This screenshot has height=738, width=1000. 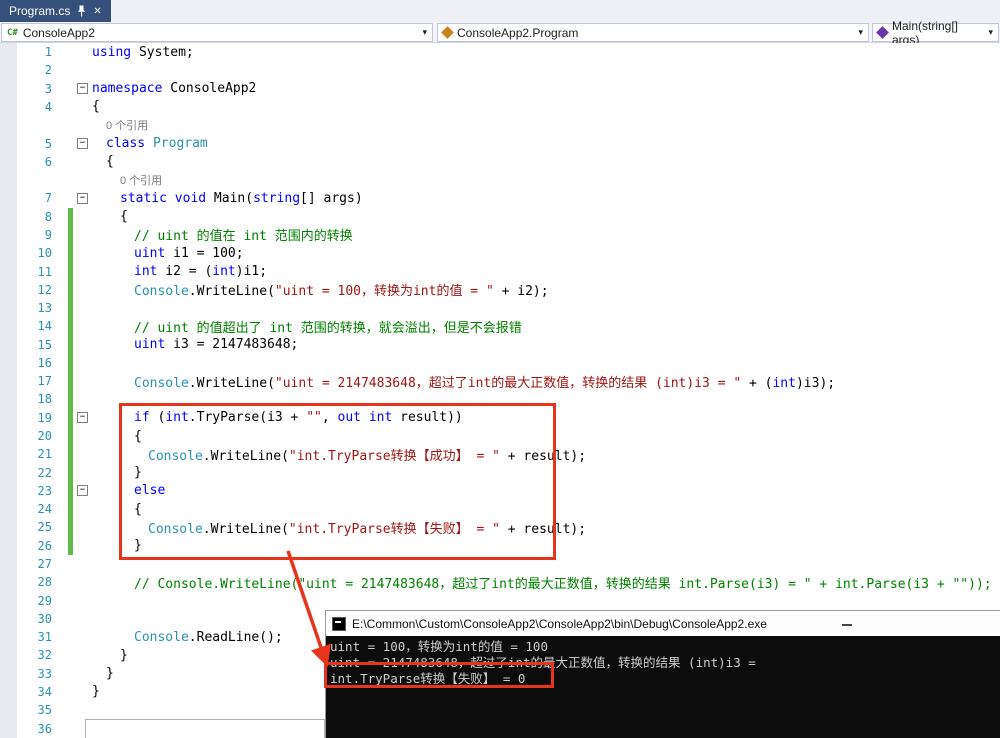 What do you see at coordinates (27, 253) in the screenshot?
I see `line-number: 10` at bounding box center [27, 253].